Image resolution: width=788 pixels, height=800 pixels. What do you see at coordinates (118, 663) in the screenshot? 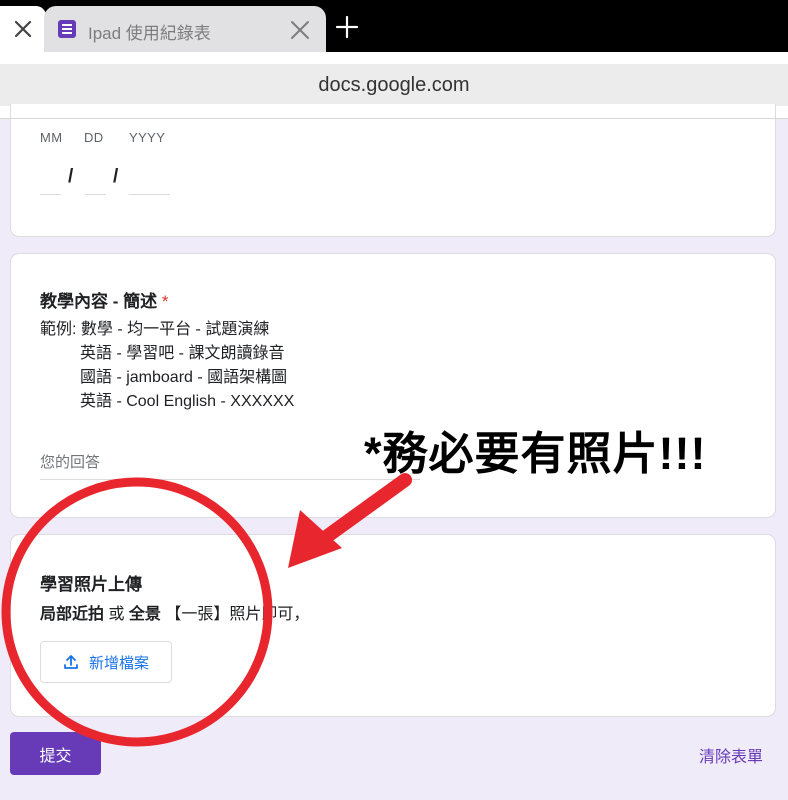
I see `add-file-label: 新增檔案` at bounding box center [118, 663].